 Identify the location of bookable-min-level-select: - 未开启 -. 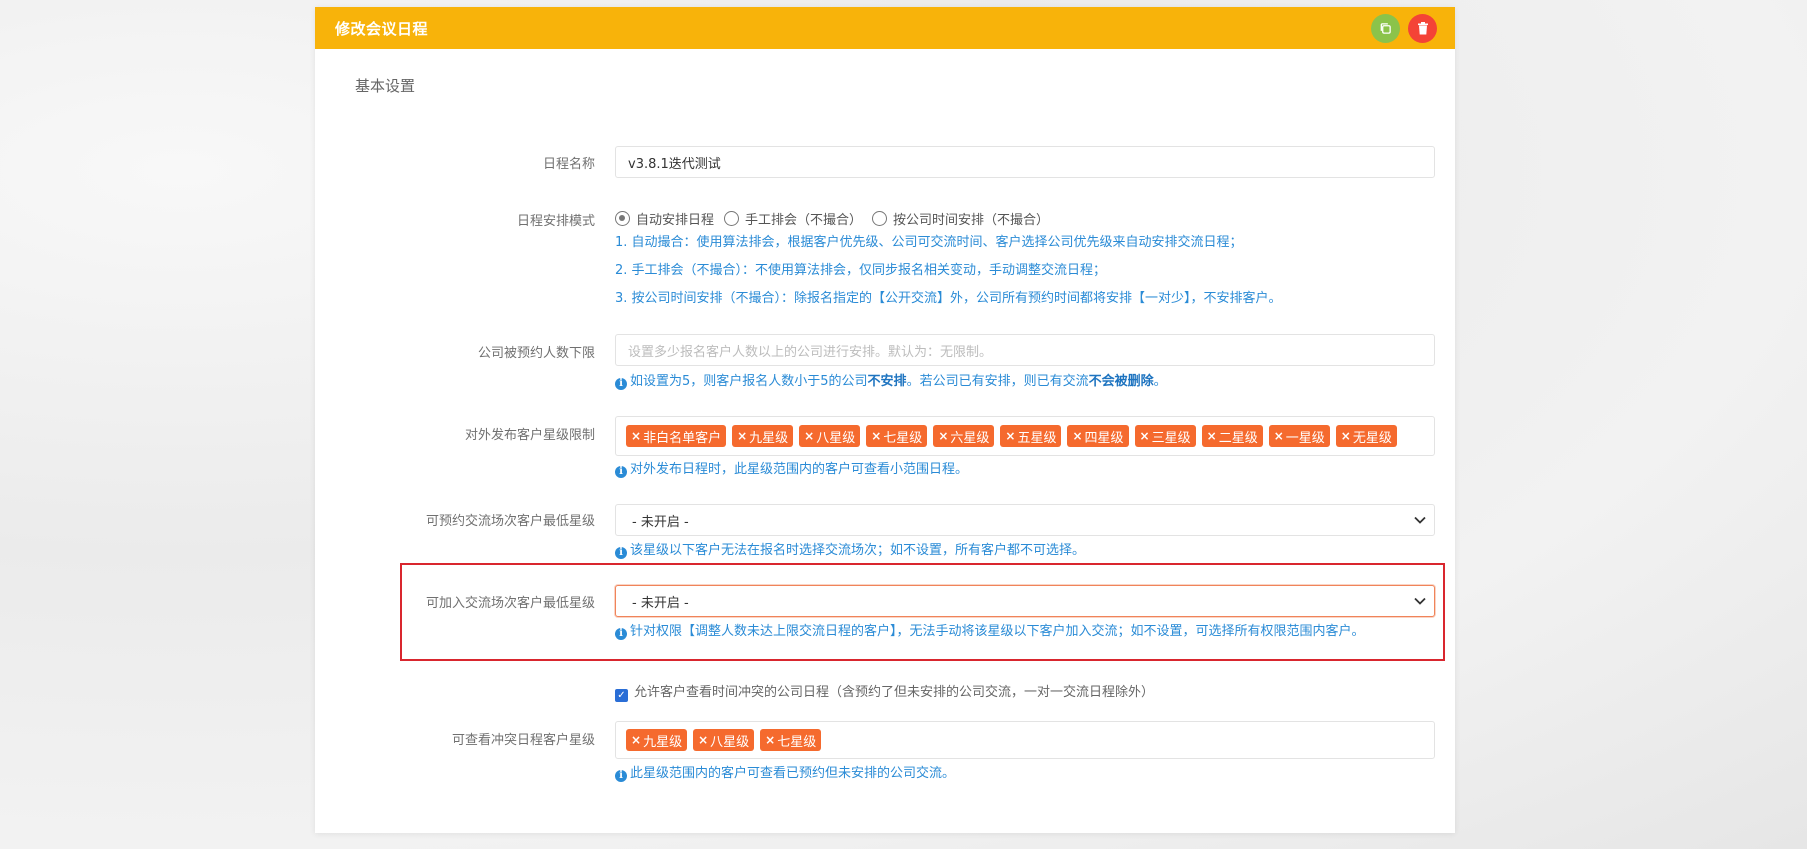
(1025, 520).